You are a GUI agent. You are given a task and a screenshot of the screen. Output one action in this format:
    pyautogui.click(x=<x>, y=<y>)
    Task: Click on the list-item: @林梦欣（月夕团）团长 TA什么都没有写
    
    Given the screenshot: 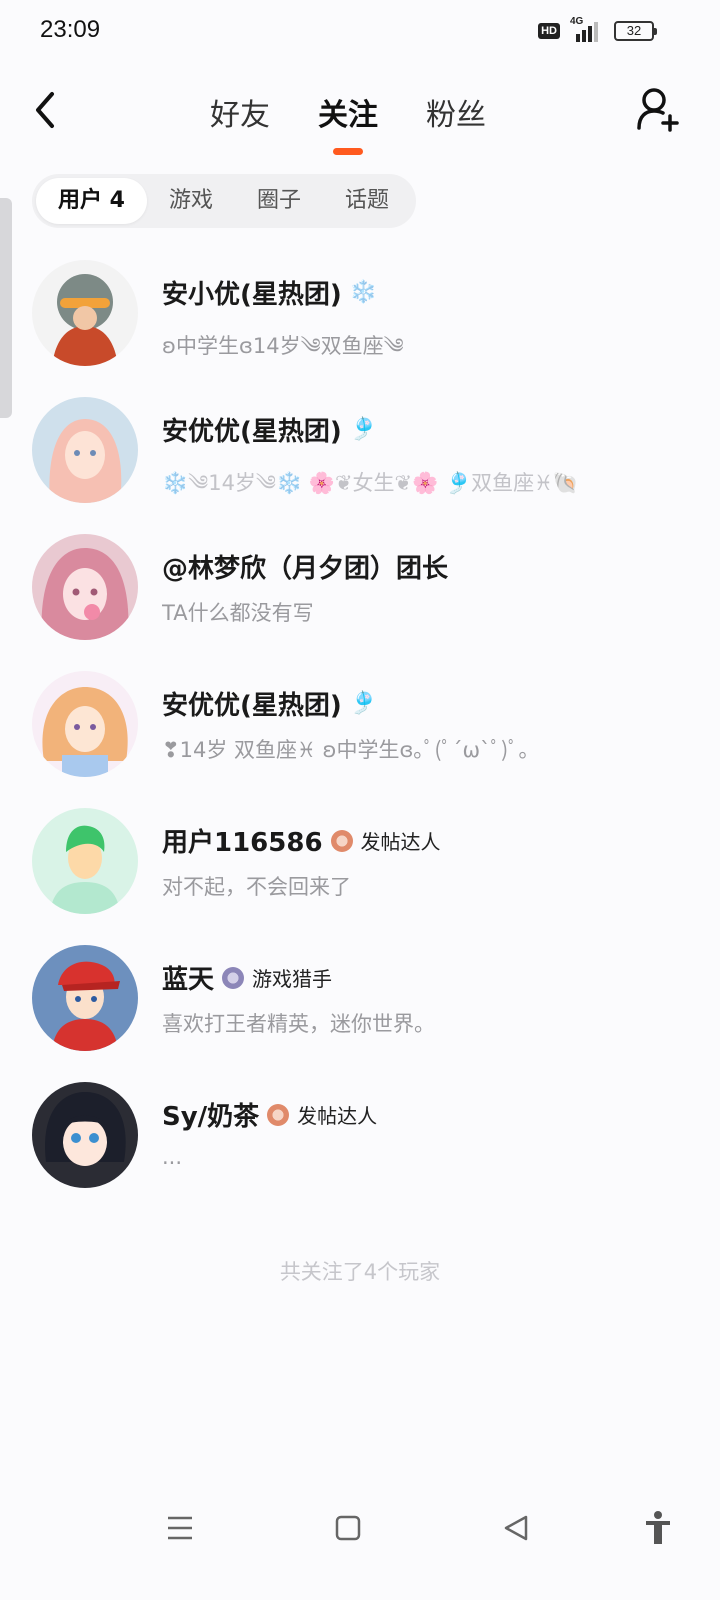 What is the action you would take?
    pyautogui.click(x=360, y=586)
    